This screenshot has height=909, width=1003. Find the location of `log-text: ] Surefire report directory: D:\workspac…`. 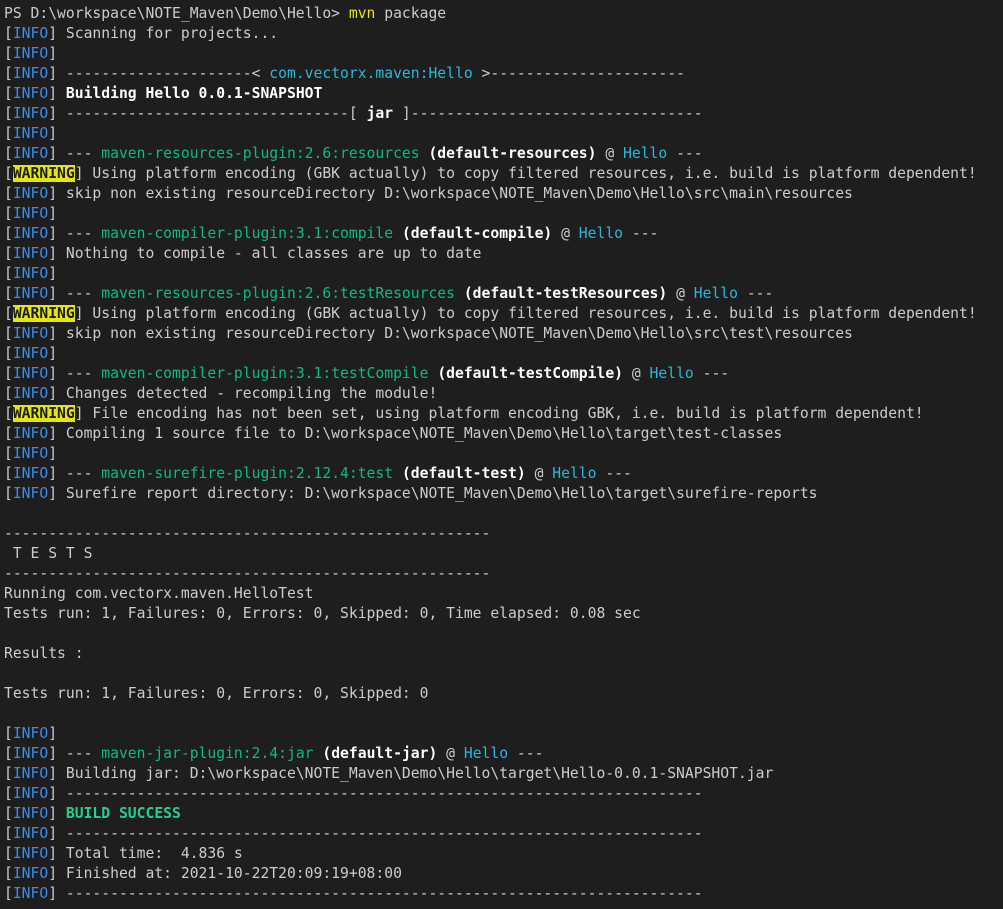

log-text: ] Surefire report directory: D:\workspac… is located at coordinates (433, 493).